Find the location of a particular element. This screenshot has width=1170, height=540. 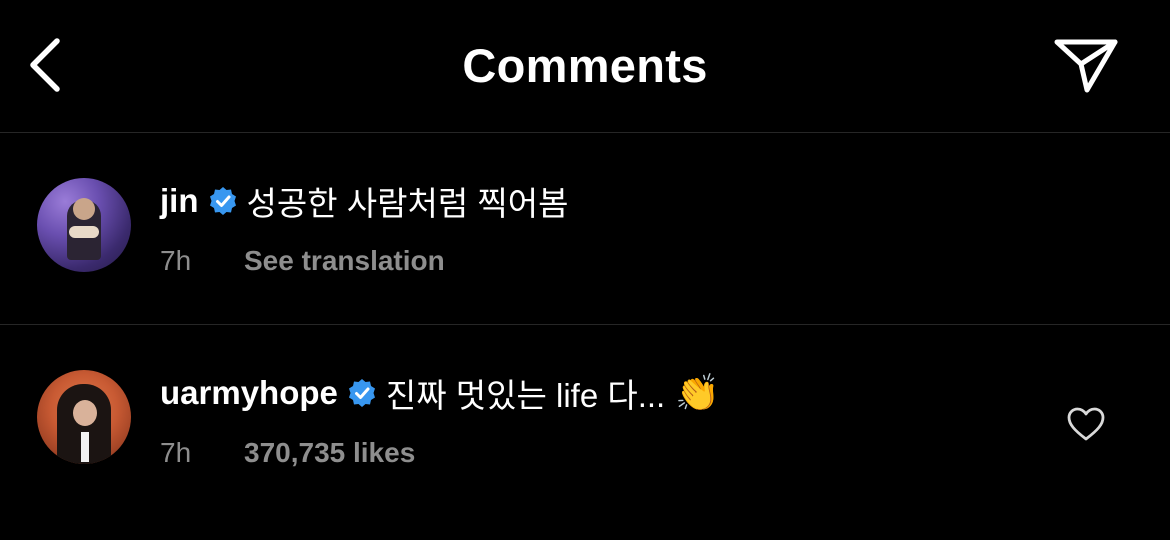

comment-line: jin 성공한 사람처럼 찍어봄 is located at coordinates (364, 201).